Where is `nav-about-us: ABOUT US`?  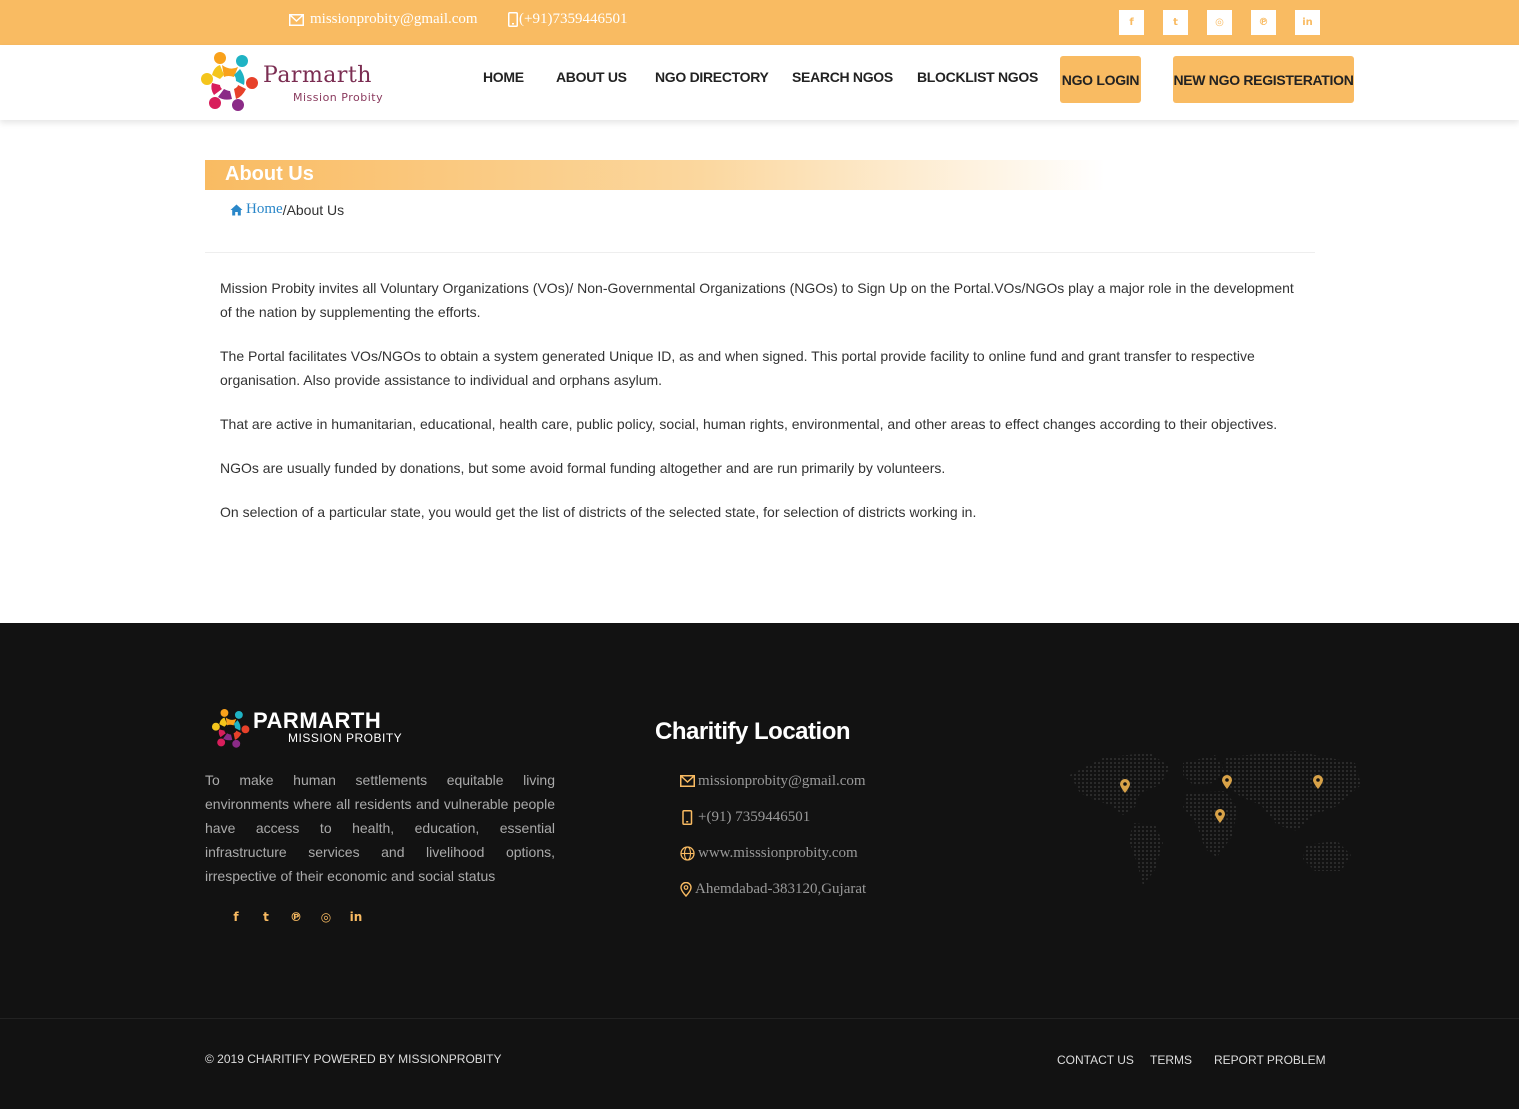
nav-about-us: ABOUT US is located at coordinates (591, 77).